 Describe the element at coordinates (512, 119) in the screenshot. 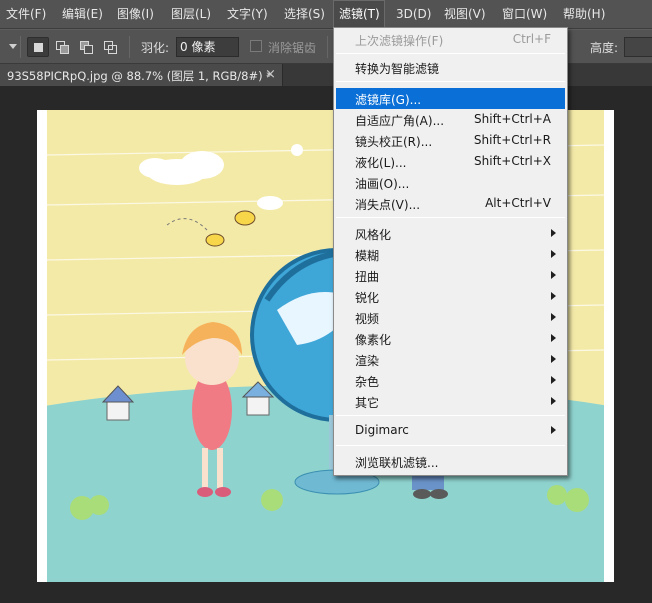

I see `adaptive-wide-angle-shortcut: Shift+Ctrl+A` at that location.